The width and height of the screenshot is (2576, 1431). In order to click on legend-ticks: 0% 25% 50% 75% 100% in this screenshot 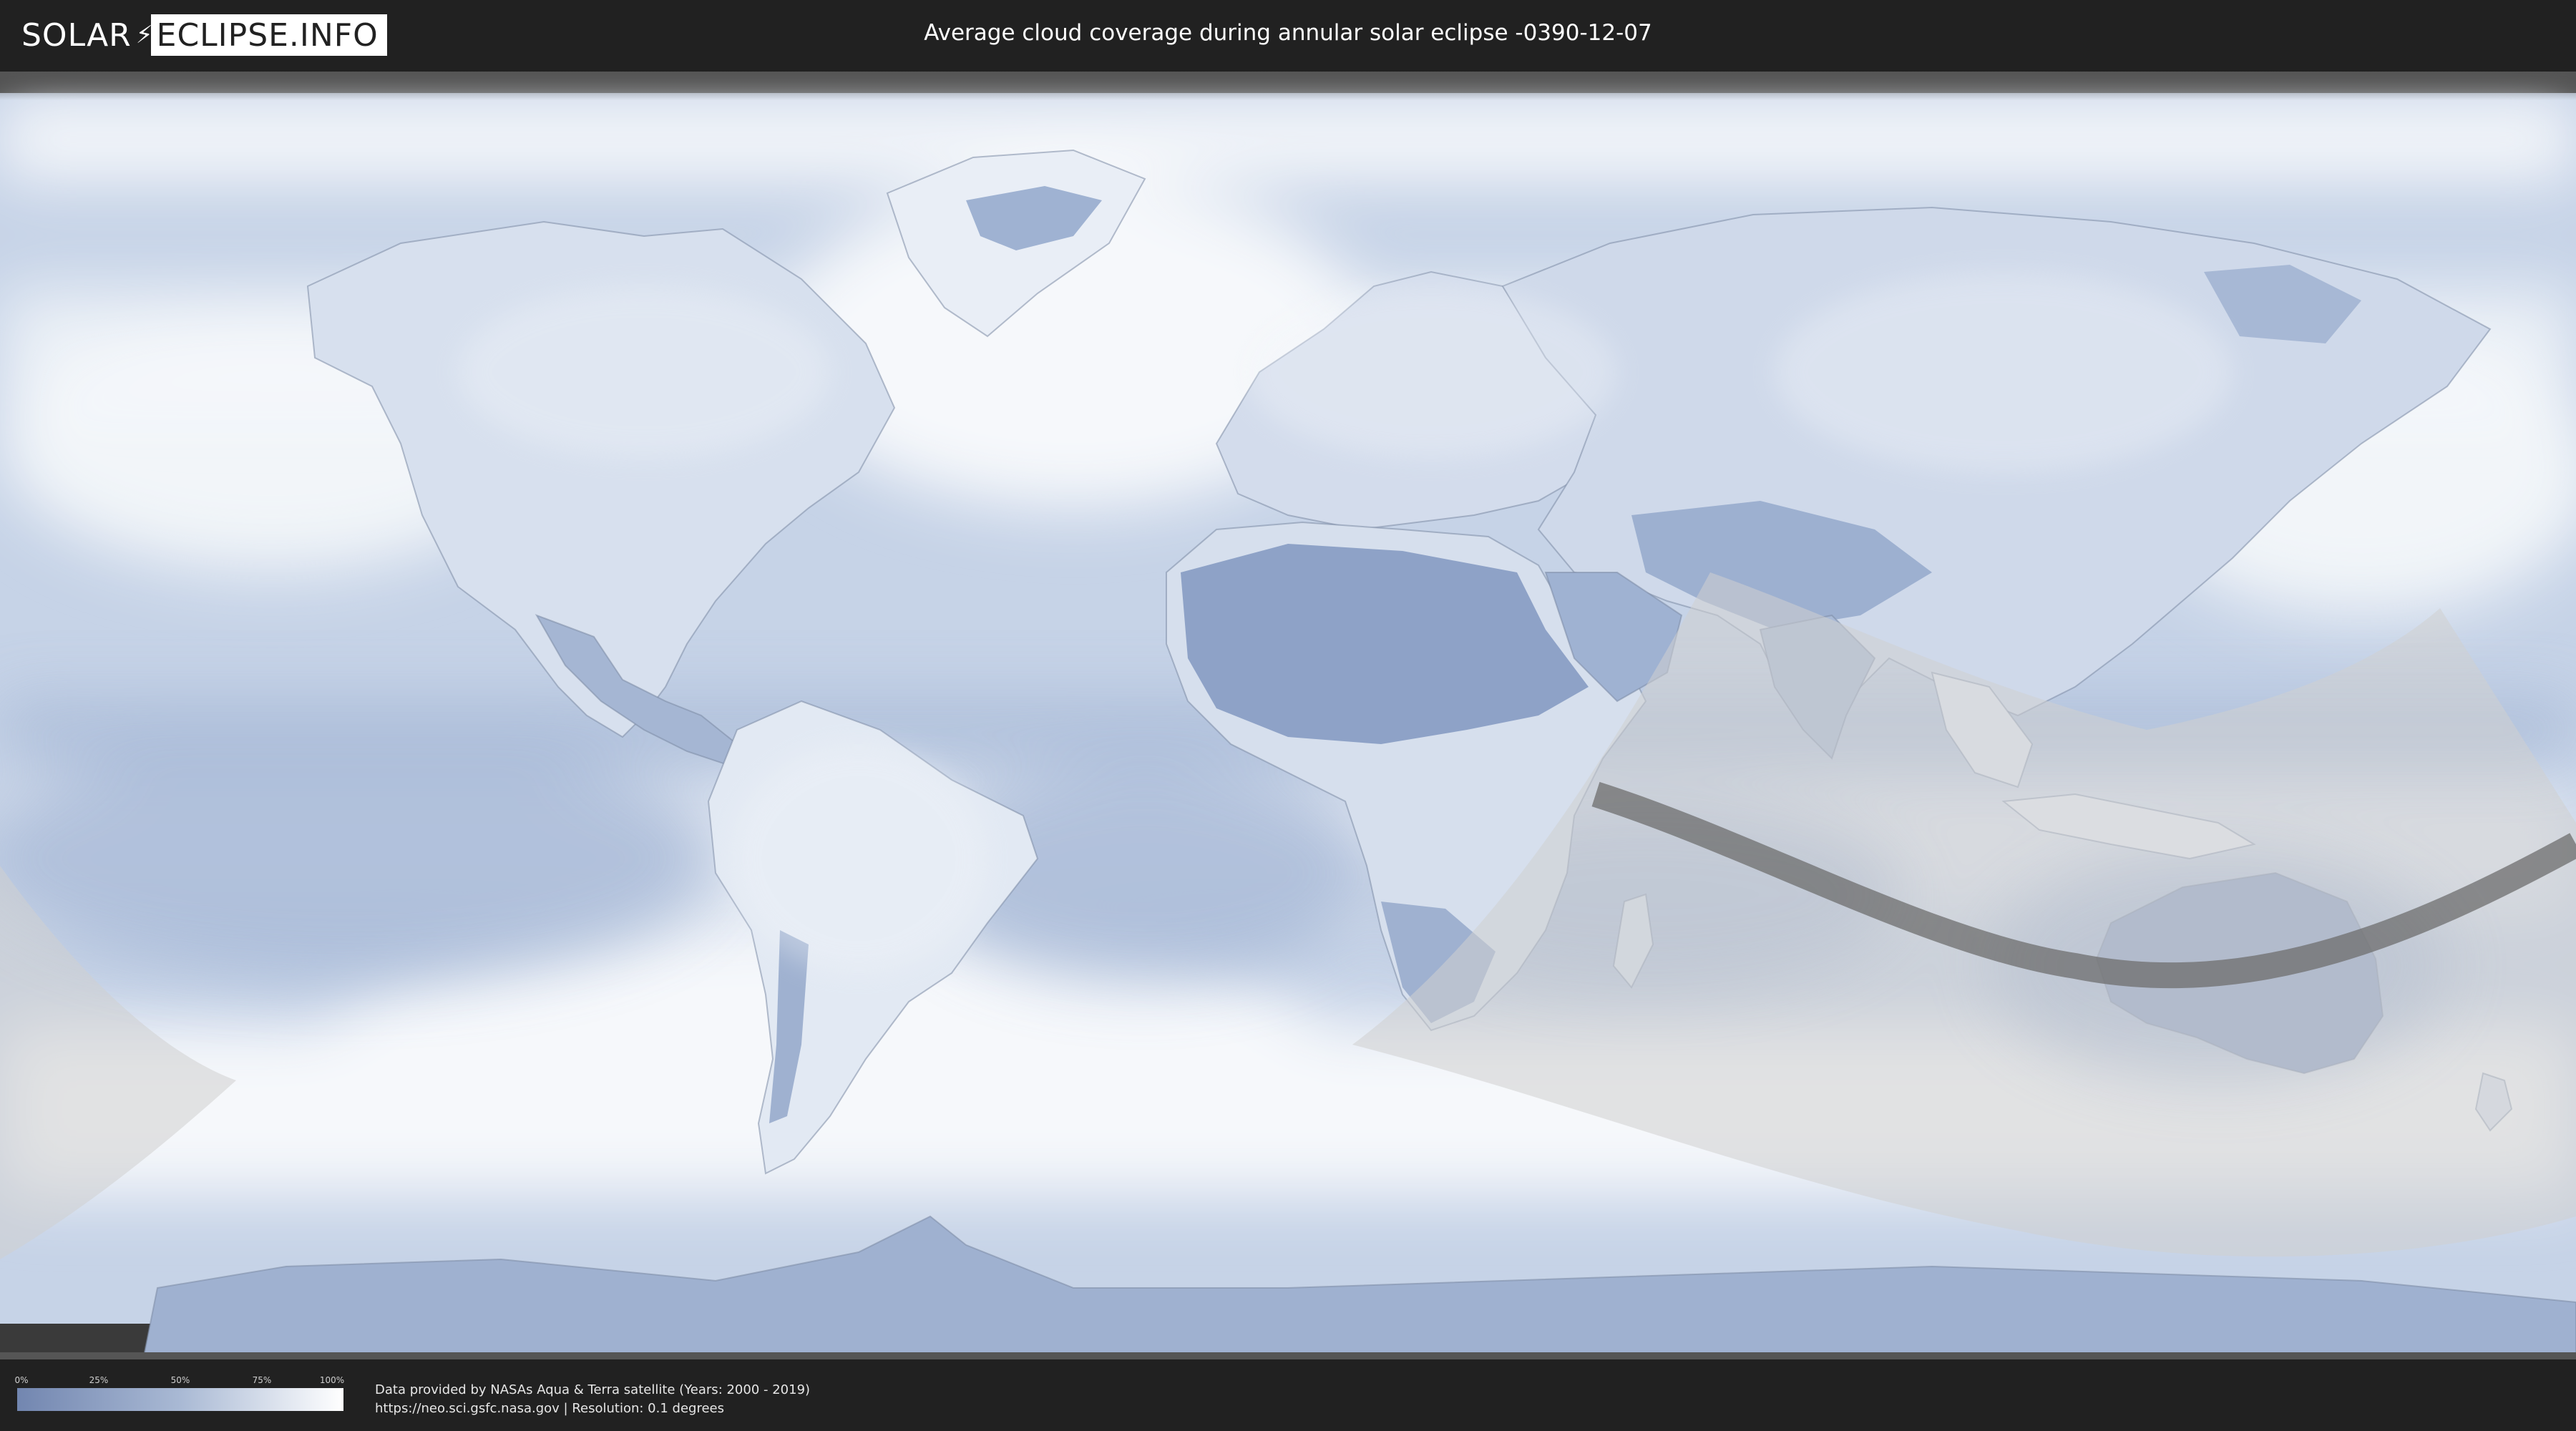, I will do `click(179, 1382)`.